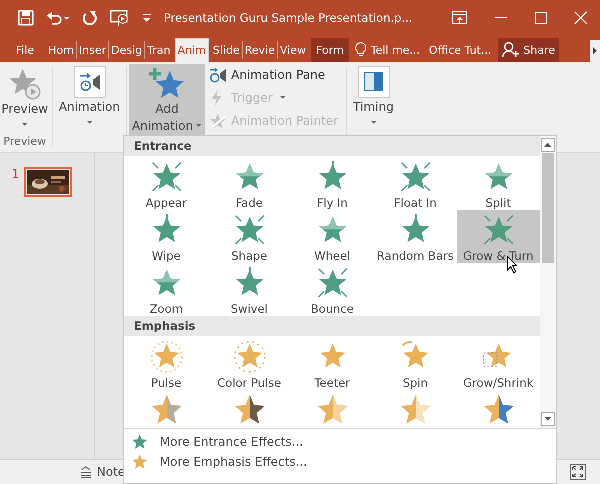  Describe the element at coordinates (166, 236) in the screenshot. I see `effect-option: Wipe` at that location.